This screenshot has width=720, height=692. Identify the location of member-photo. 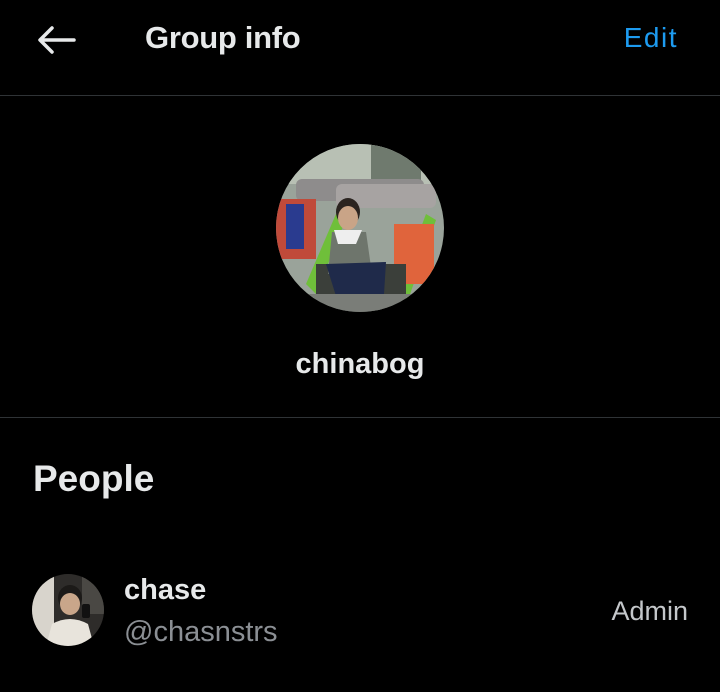
(68, 610).